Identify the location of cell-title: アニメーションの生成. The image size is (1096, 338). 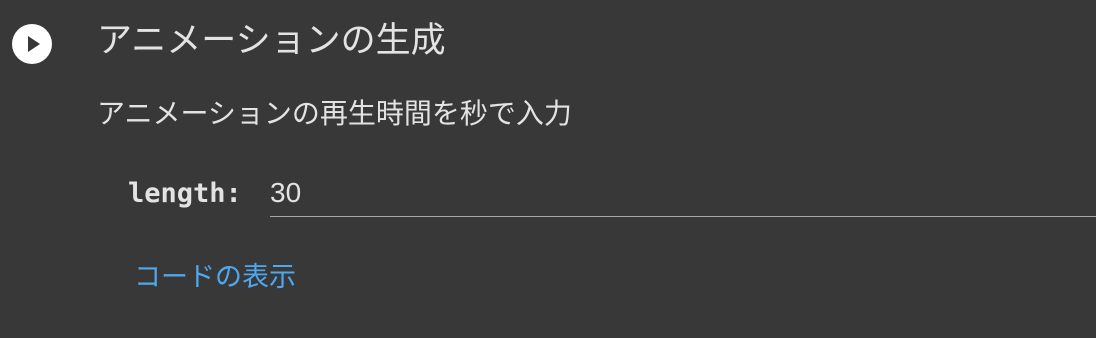
(271, 41).